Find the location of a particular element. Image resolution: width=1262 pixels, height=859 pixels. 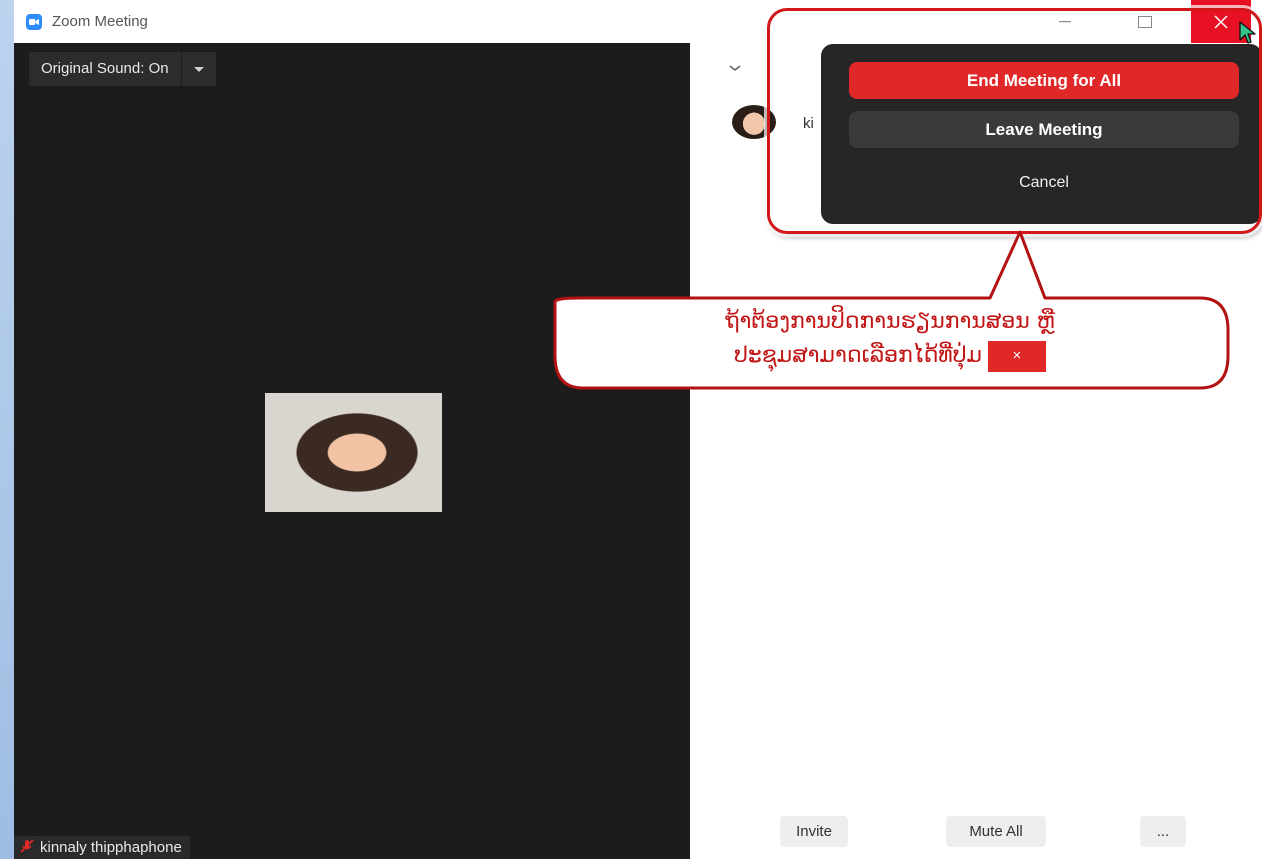

callout-line-1: ຖ້າຕ້ອງການປິດການຮຽນການສອນ ຫຼື is located at coordinates (890, 321).